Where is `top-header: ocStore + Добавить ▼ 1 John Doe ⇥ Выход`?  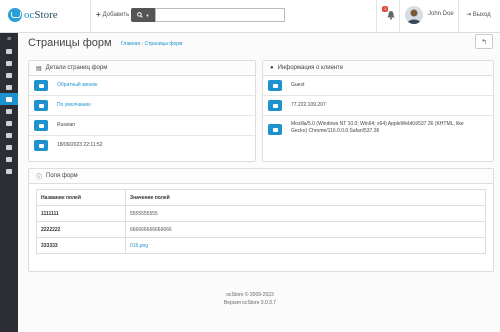
top-header: ocStore + Добавить ▼ 1 John Doe ⇥ Выход is located at coordinates (250, 16).